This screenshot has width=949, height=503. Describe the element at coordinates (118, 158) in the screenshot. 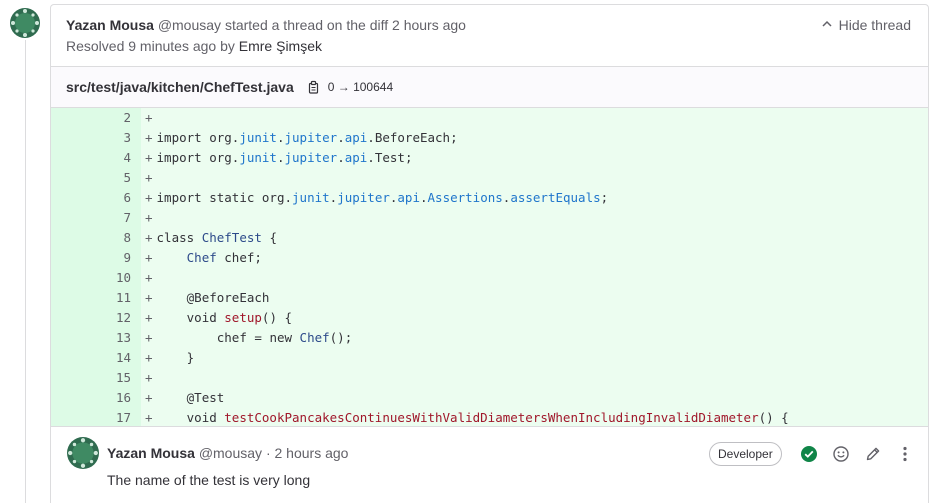

I see `new-line-number: 4` at that location.